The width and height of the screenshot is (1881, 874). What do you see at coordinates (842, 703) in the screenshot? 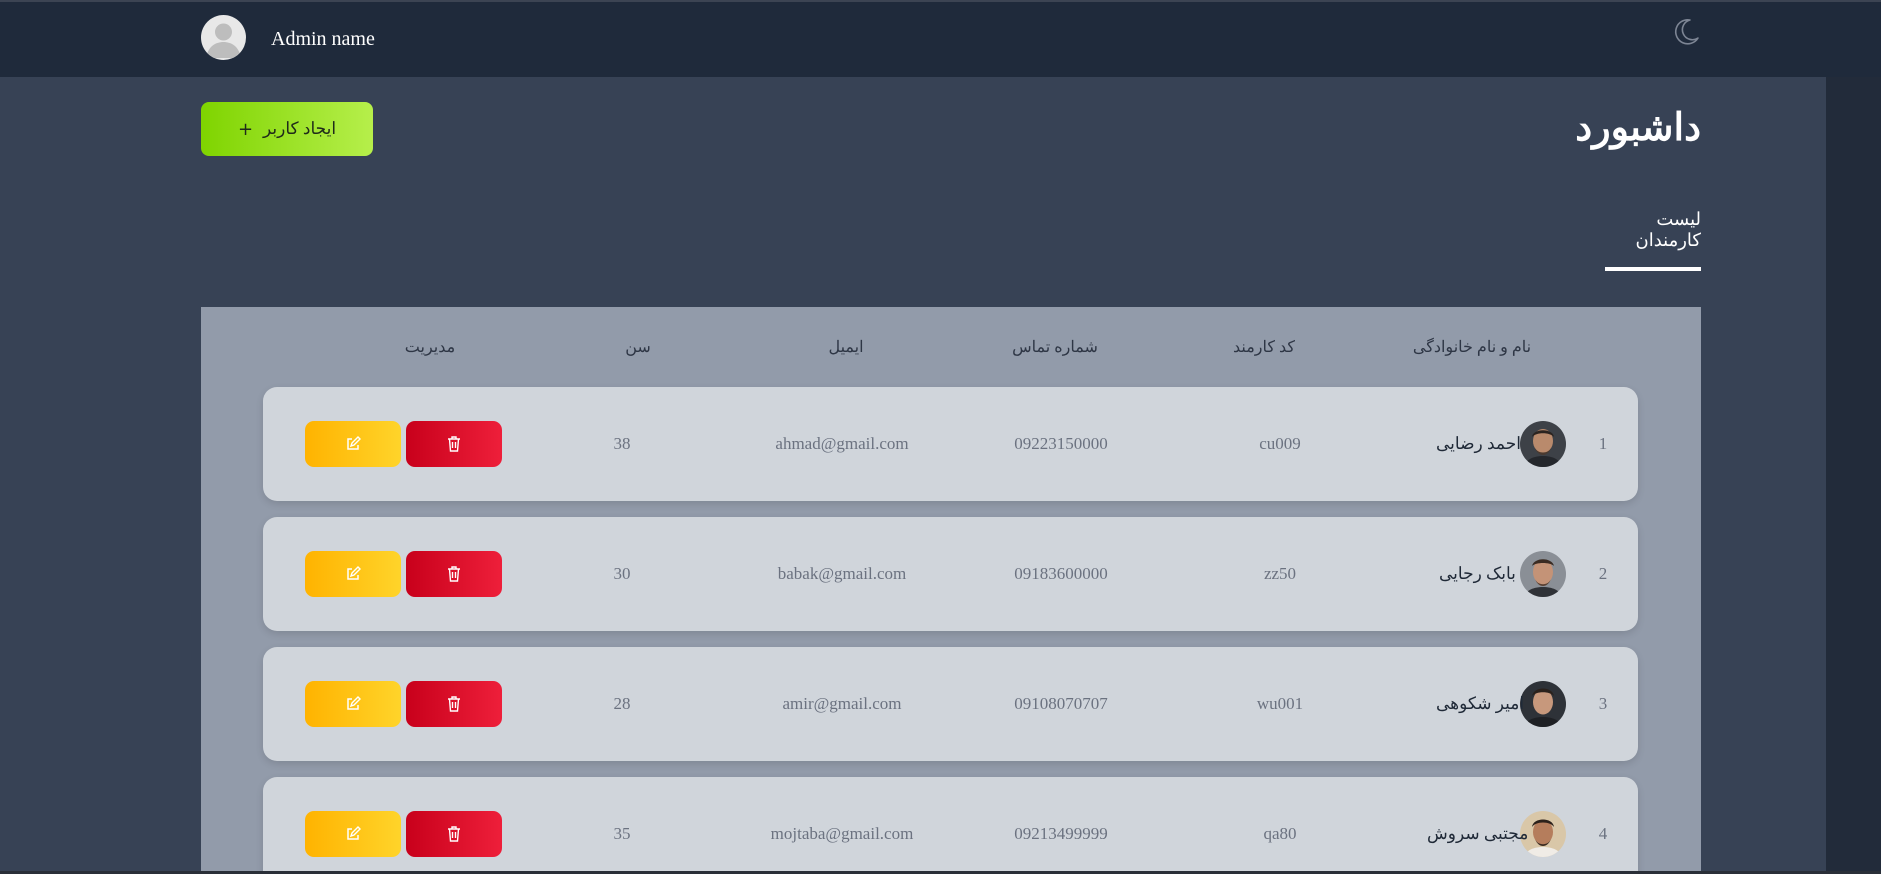
I see `employee-email: amir@gmail.com` at bounding box center [842, 703].